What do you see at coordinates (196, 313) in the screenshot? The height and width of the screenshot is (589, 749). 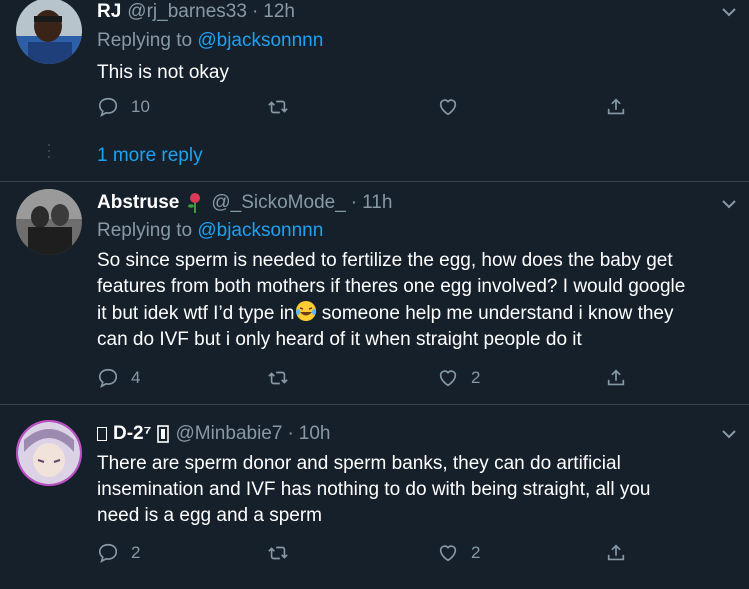 I see `text-segment: it but idek wtf I’d type in` at bounding box center [196, 313].